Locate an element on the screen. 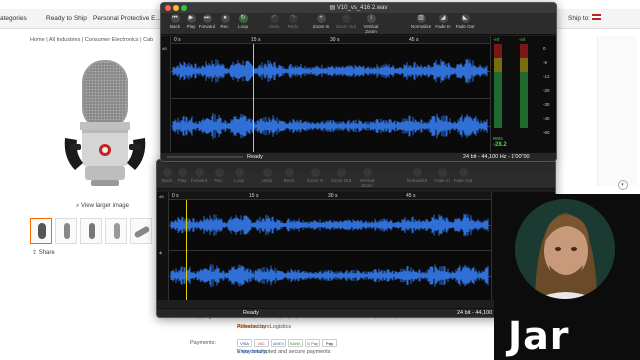 This screenshot has height=360, width=640. gpay-icon: G Pay is located at coordinates (312, 343).